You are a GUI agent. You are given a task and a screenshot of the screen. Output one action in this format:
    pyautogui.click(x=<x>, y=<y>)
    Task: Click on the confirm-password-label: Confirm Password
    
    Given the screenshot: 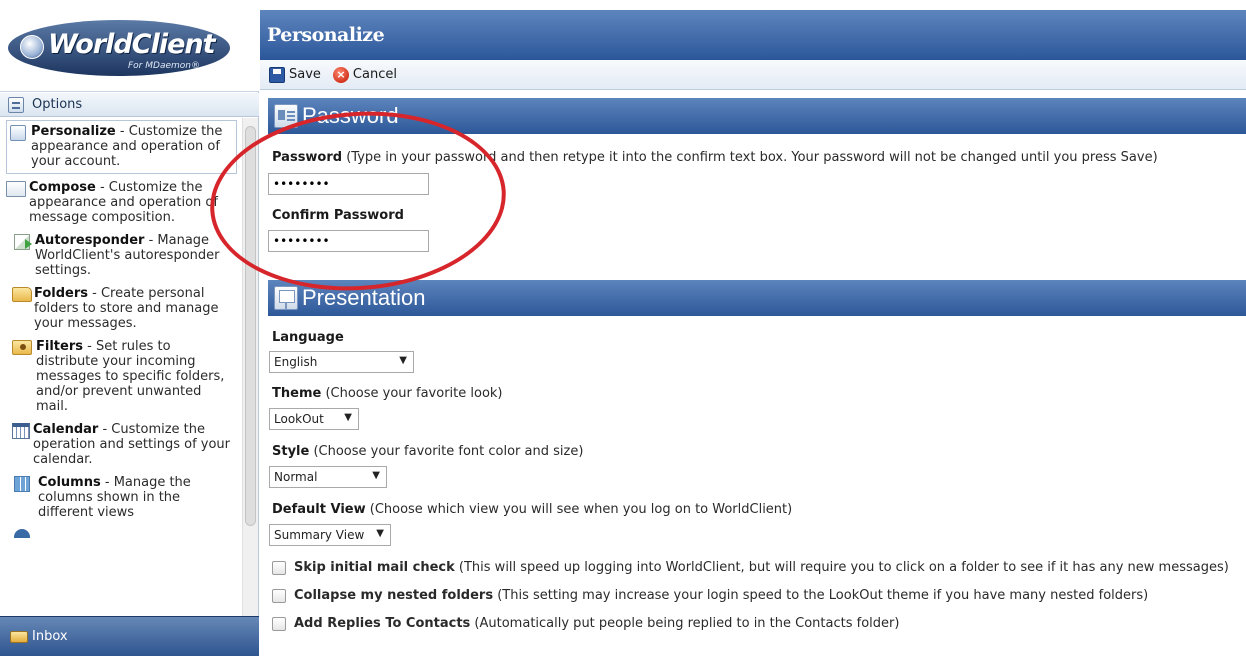 What is the action you would take?
    pyautogui.click(x=338, y=215)
    